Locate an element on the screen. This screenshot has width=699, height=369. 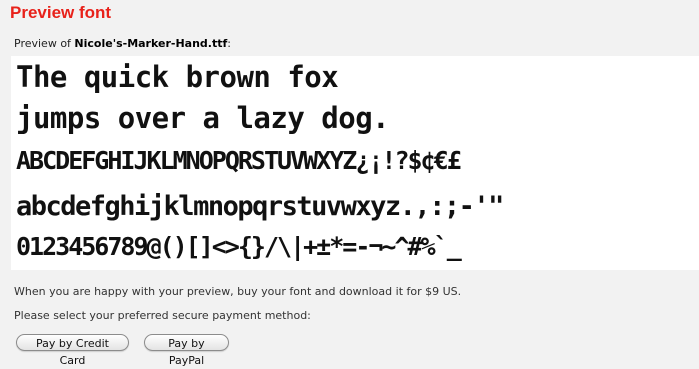
page-title: Preview font is located at coordinates (61, 12).